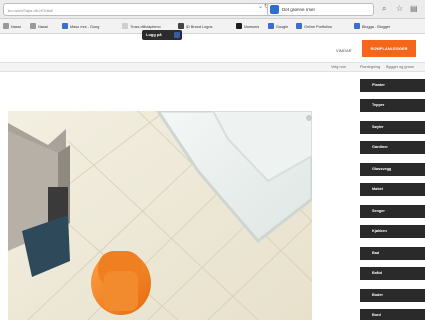  I want to click on subnav-item: Bygger og grunn, so click(400, 67).